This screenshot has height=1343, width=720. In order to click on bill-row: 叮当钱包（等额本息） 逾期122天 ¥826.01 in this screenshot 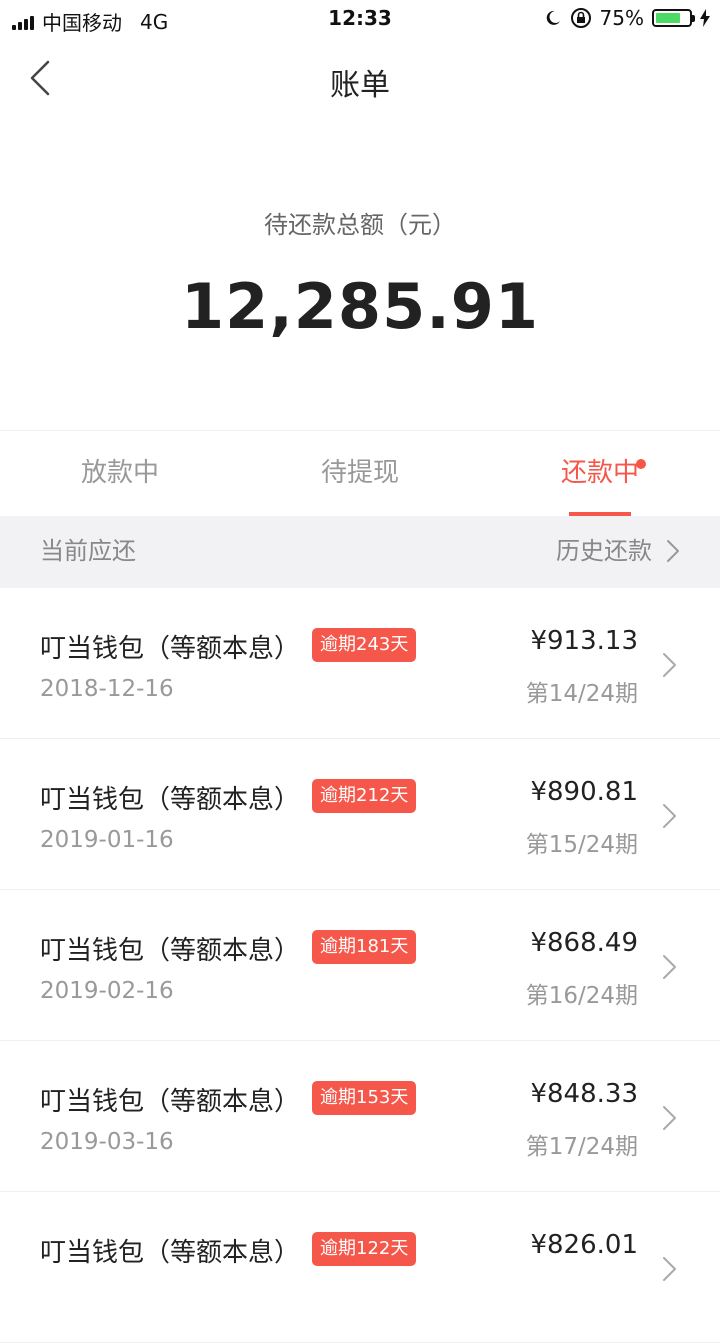, I will do `click(360, 1267)`.